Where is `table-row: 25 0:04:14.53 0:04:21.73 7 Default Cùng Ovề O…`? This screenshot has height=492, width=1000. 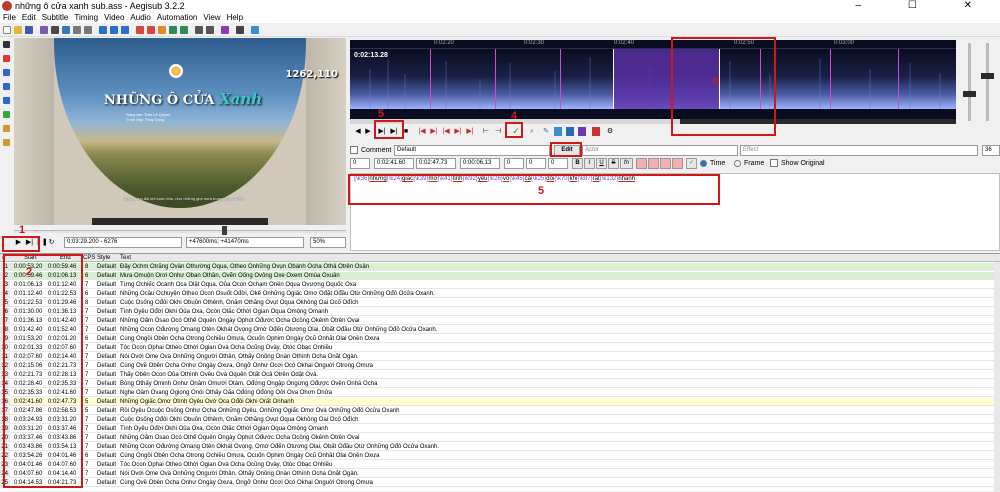
table-row: 25 0:04:14.53 0:04:21.73 7 Default Cùng Ovề O… is located at coordinates (500, 483).